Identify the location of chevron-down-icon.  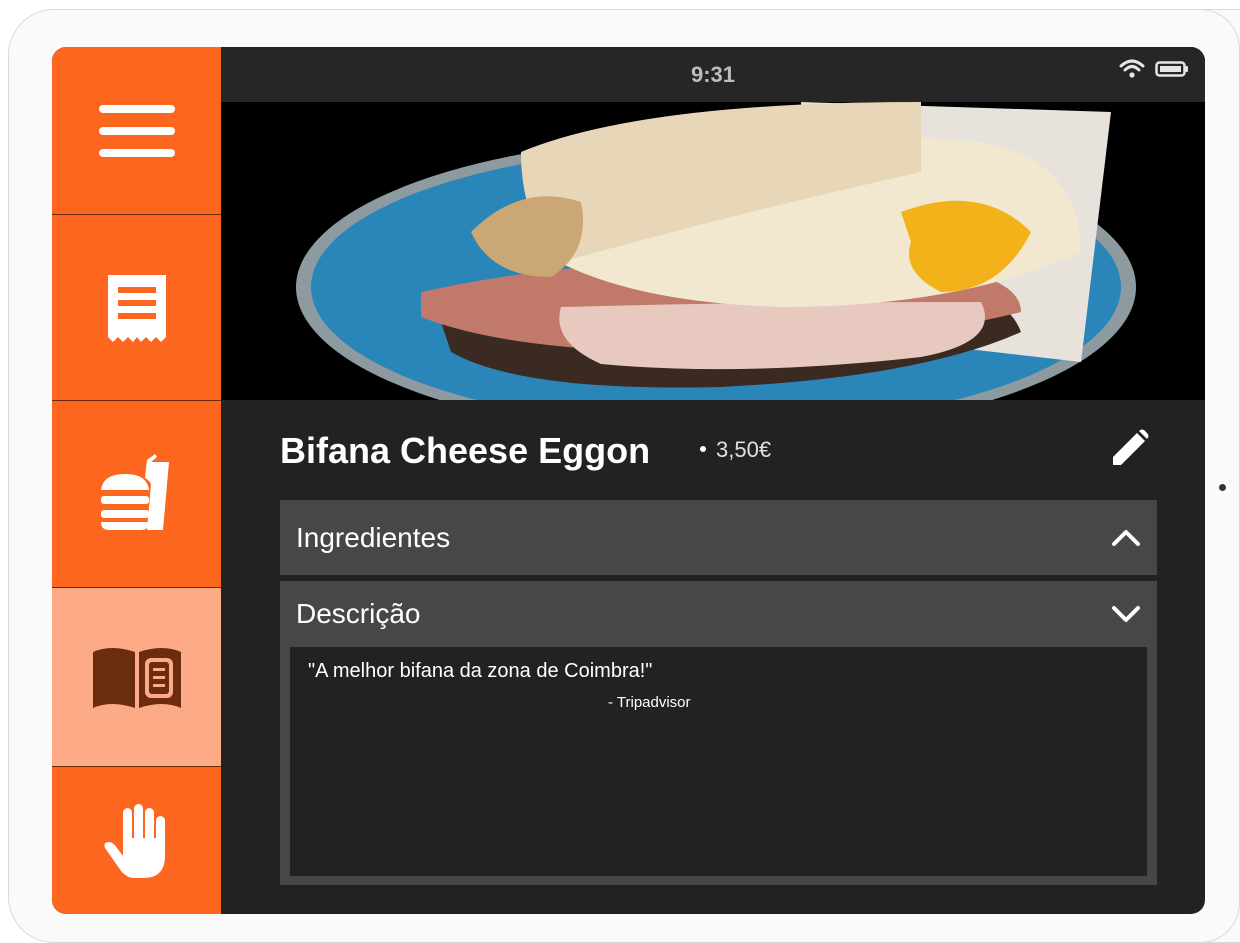
(1126, 614).